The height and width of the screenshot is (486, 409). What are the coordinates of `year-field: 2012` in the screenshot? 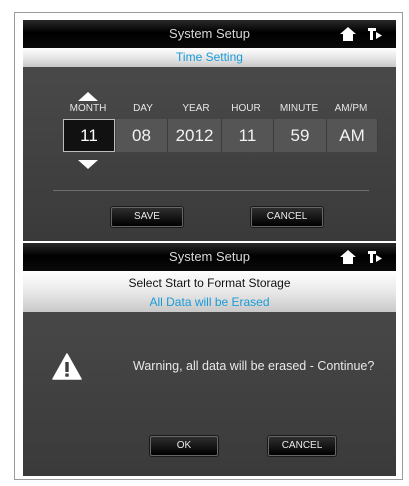 It's located at (195, 135).